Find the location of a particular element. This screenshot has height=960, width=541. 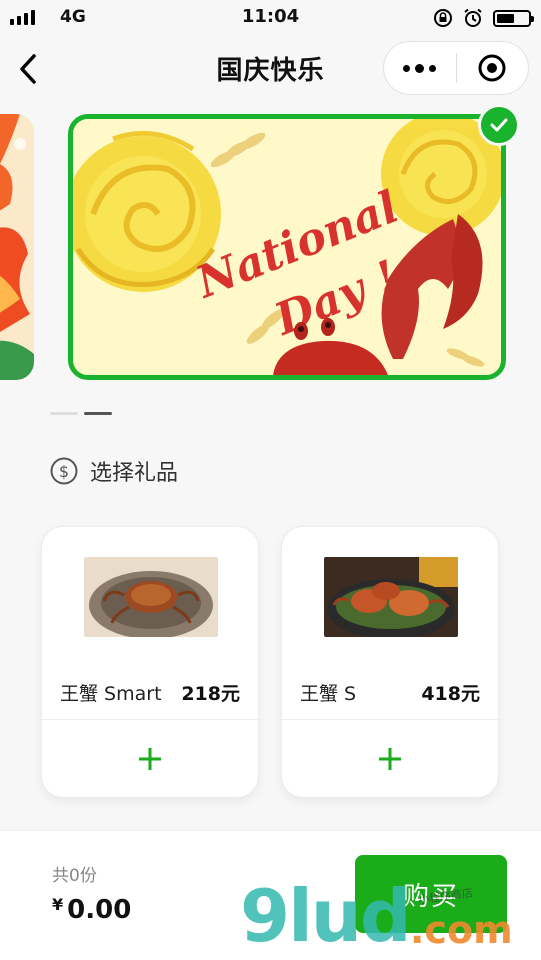

product-name: 王蟹 Smart is located at coordinates (111, 694).